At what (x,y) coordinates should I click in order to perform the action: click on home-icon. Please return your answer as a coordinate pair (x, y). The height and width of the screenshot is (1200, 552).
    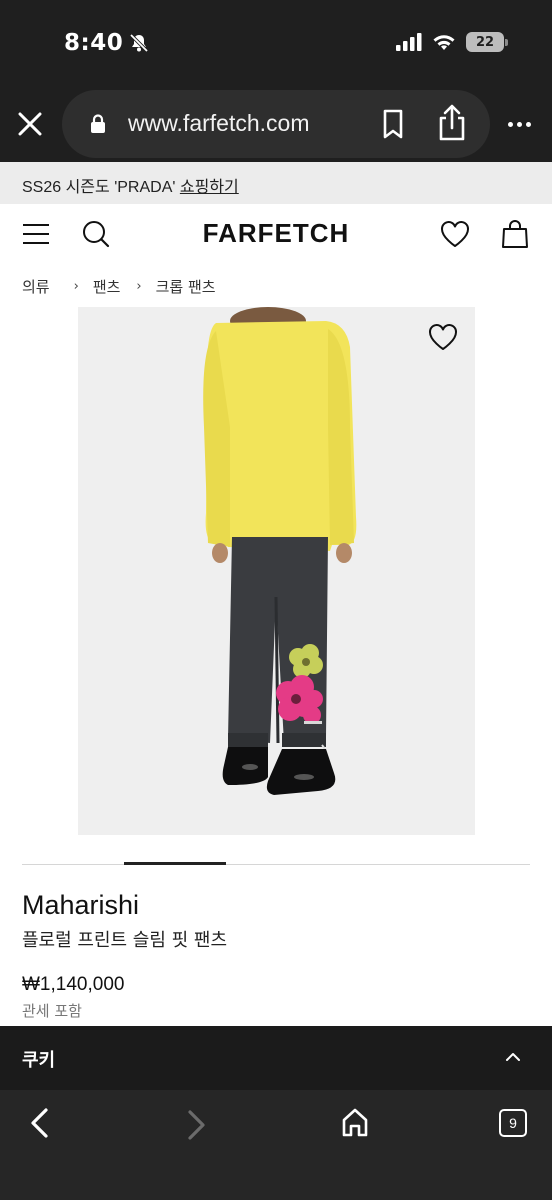
    Looking at the image, I should click on (355, 1122).